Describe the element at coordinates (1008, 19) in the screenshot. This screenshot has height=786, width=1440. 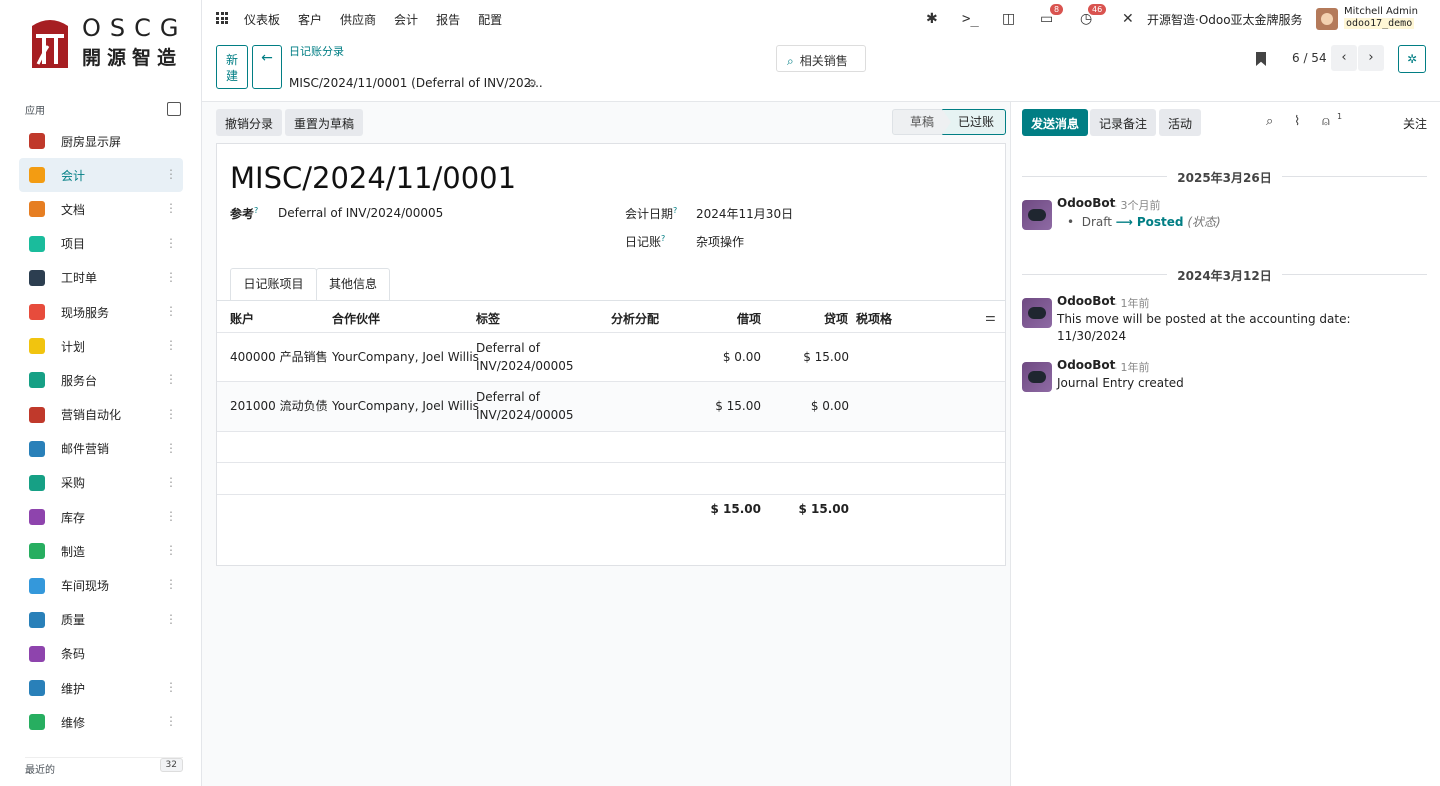
I see `split-view-icon: ◫` at that location.